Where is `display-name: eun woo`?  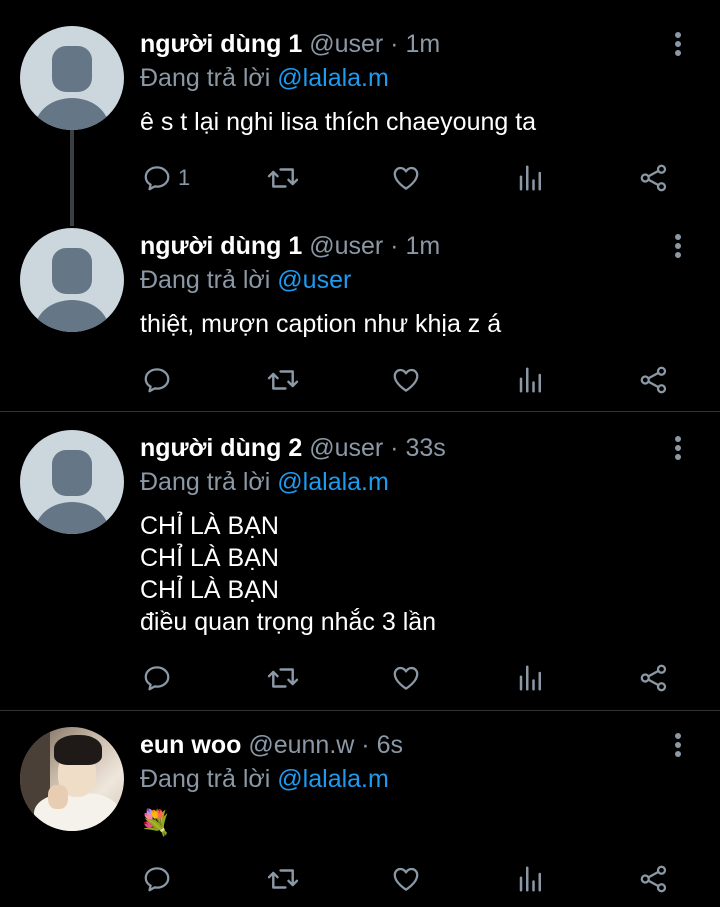
display-name: eun woo is located at coordinates (190, 745).